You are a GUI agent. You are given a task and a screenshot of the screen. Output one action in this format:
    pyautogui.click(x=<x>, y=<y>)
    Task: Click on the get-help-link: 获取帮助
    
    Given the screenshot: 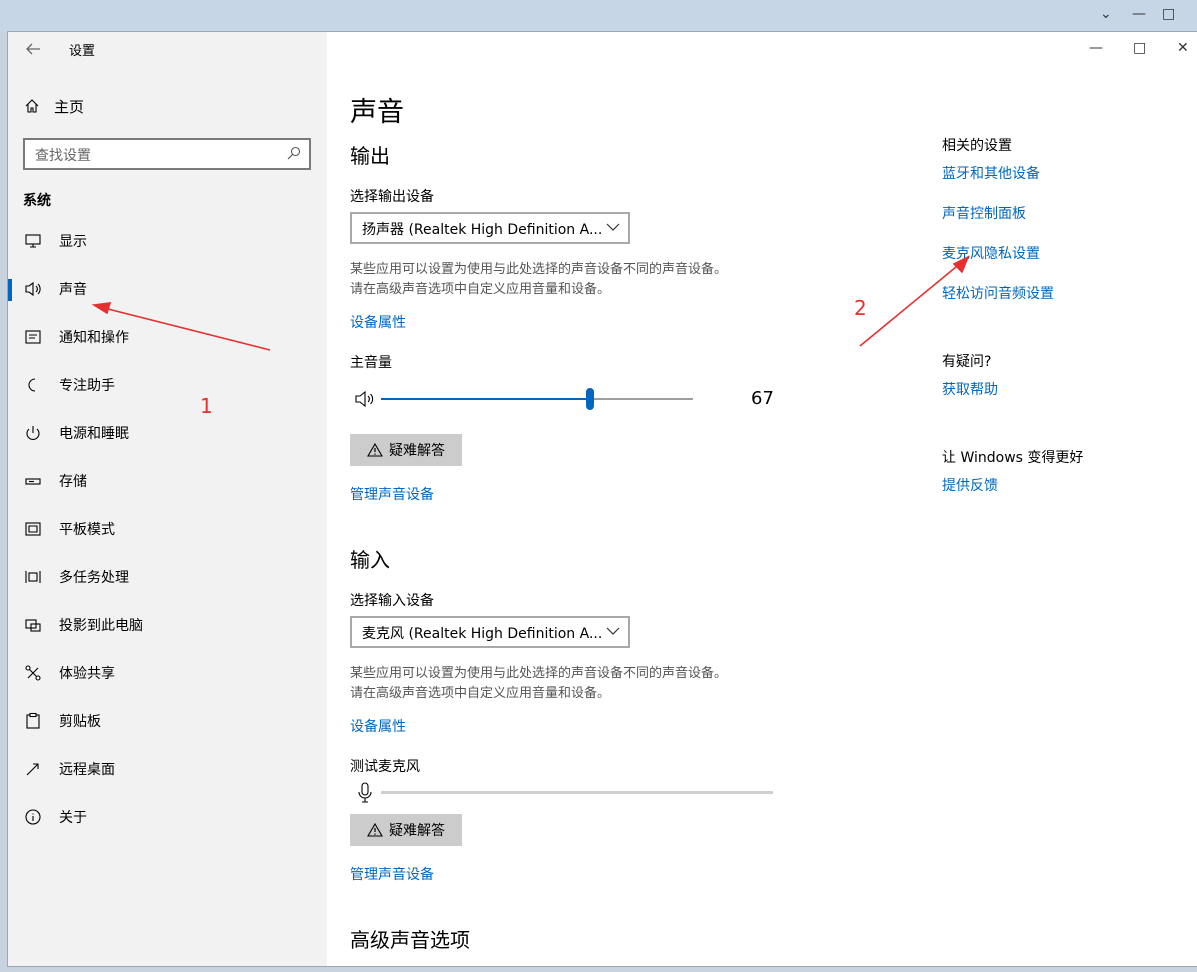 What is the action you would take?
    pyautogui.click(x=970, y=389)
    